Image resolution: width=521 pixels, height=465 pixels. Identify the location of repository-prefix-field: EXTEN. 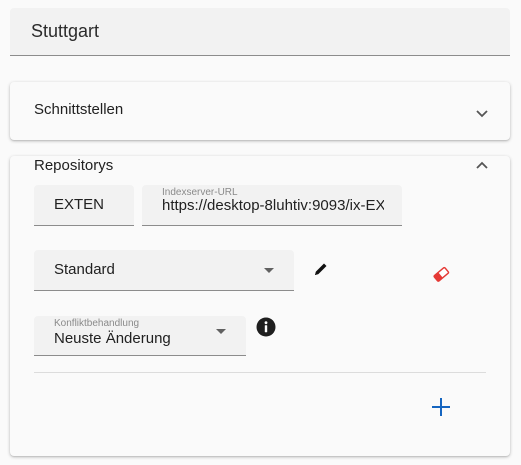
(84, 205).